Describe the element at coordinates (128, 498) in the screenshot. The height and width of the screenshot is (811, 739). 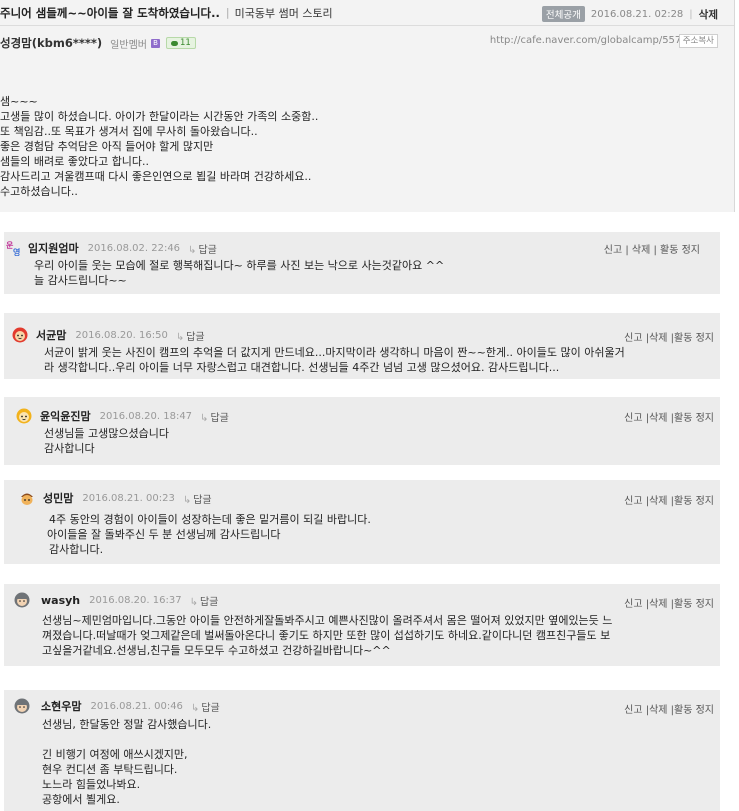
I see `comment-date: 2016.08.21. 00:23` at that location.